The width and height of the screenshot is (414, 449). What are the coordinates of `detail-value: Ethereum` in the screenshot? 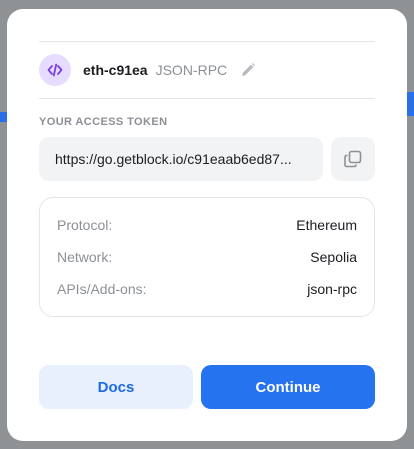 It's located at (326, 225).